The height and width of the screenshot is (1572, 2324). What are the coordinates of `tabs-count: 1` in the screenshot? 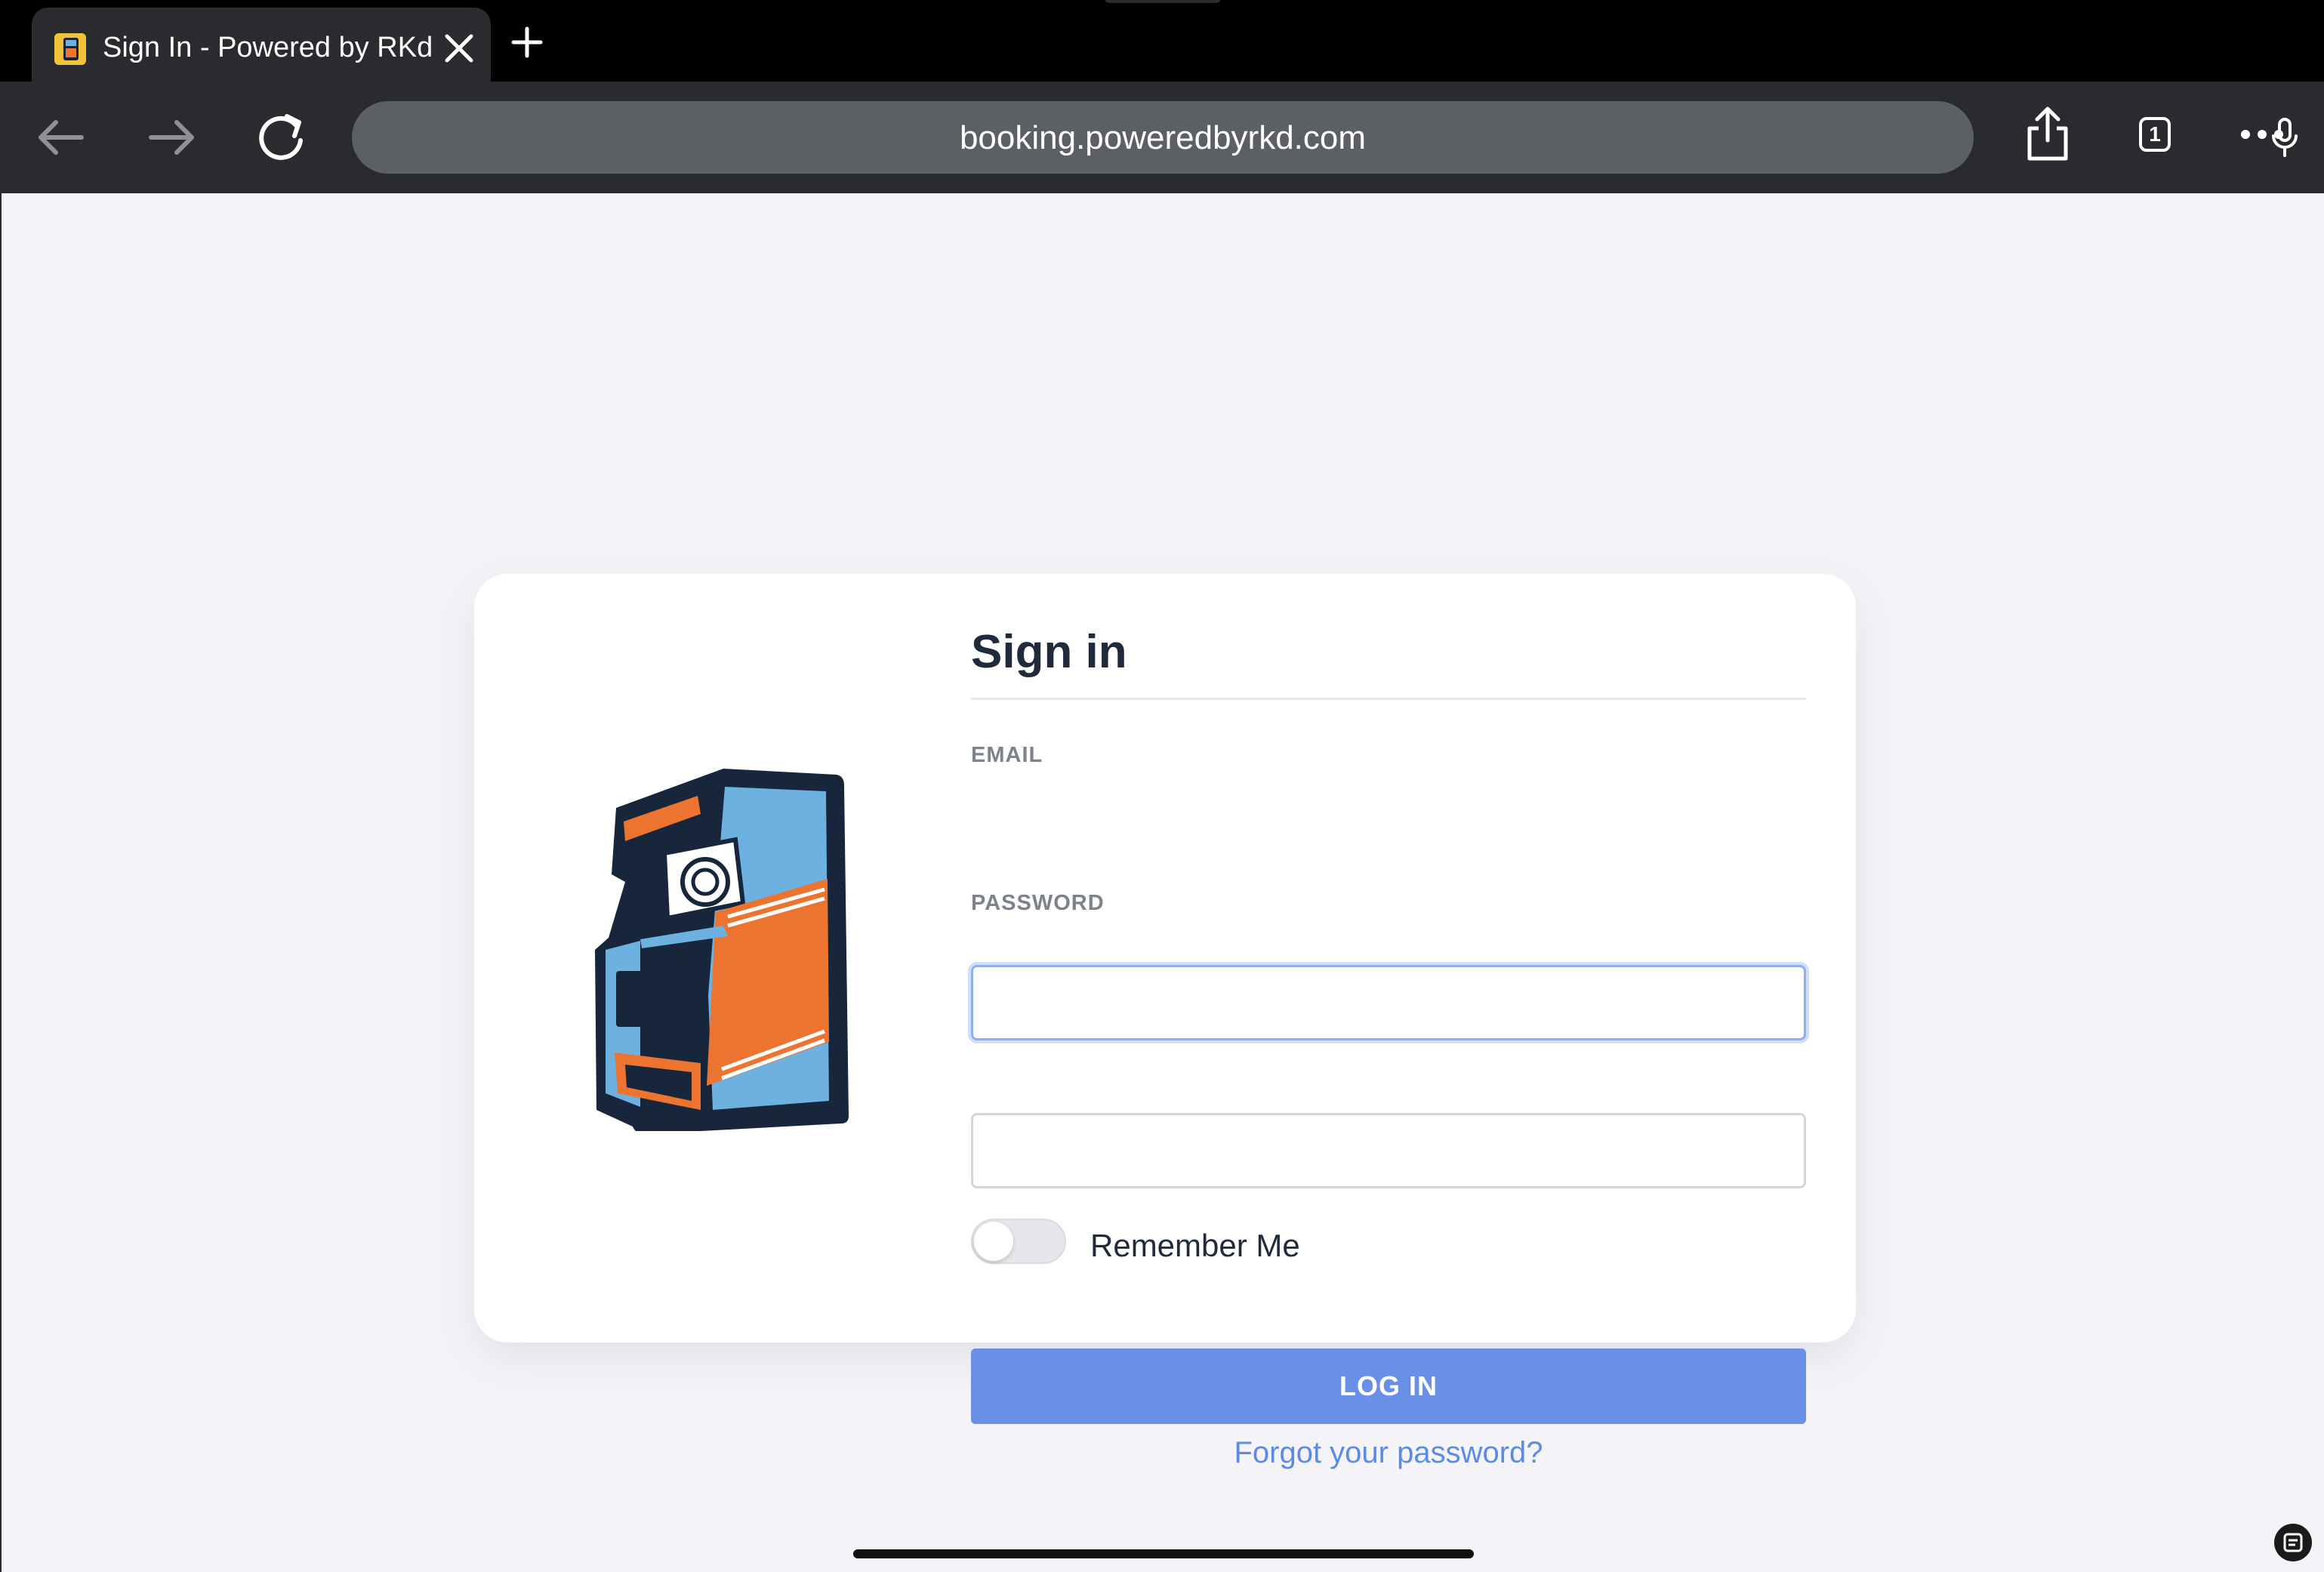 It's located at (2155, 134).